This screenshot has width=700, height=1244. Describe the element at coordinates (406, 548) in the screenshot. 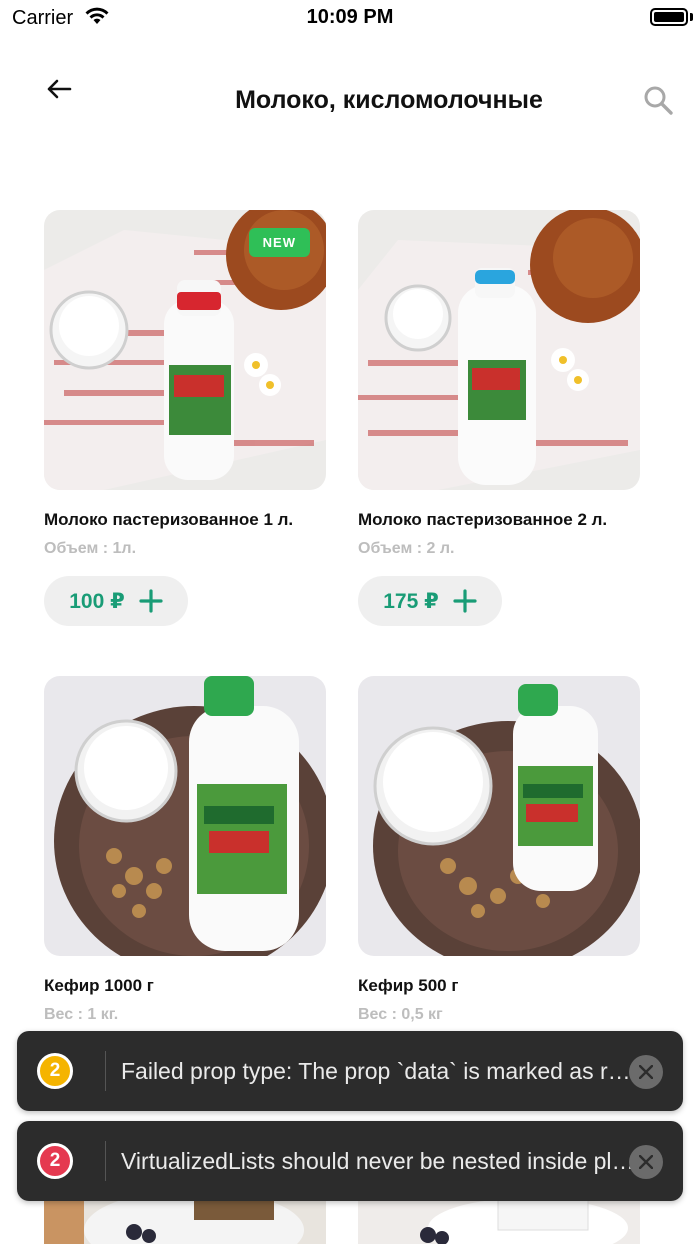

I see `product-volume: Объем : 2 л.` at that location.